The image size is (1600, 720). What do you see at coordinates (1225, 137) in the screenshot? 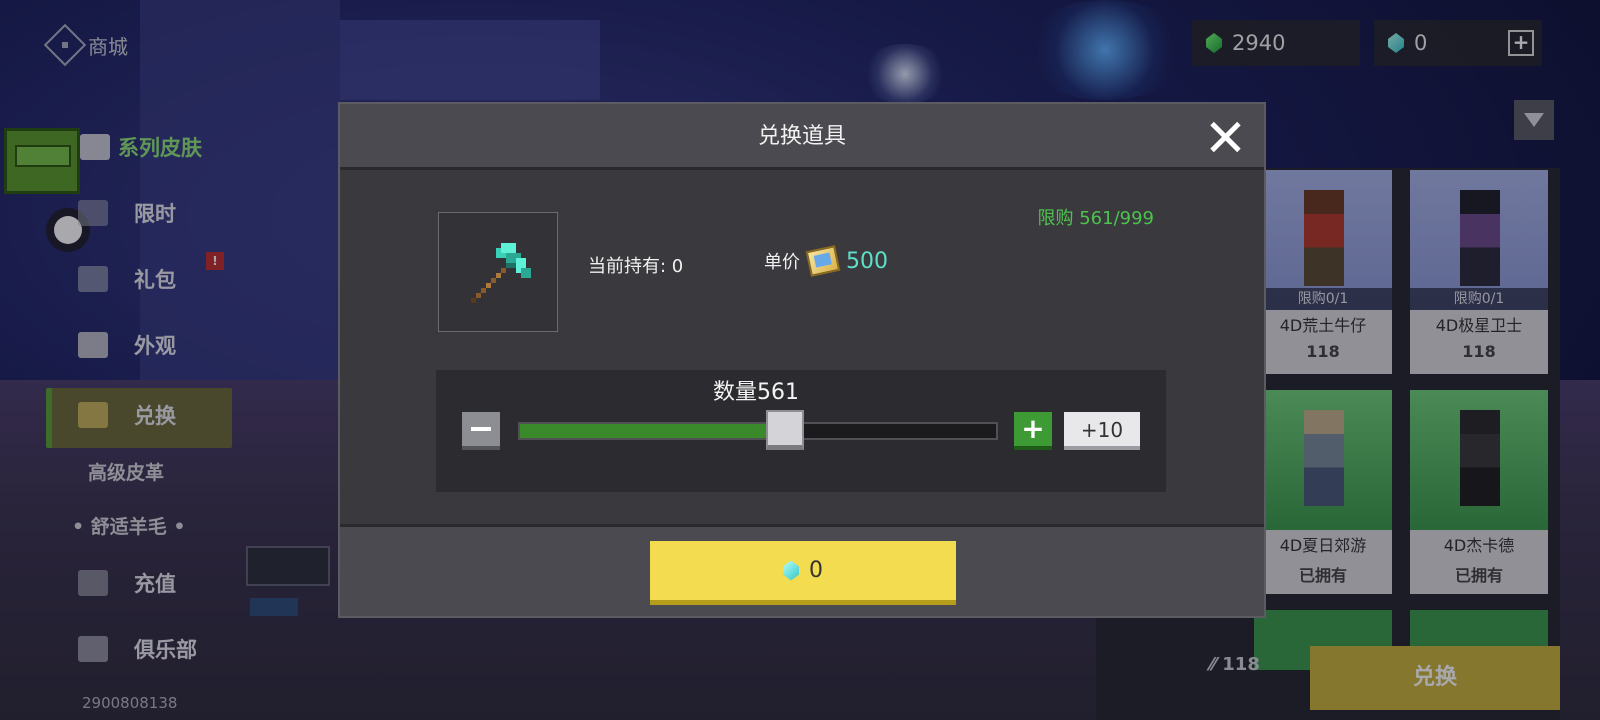
I see `close-icon` at bounding box center [1225, 137].